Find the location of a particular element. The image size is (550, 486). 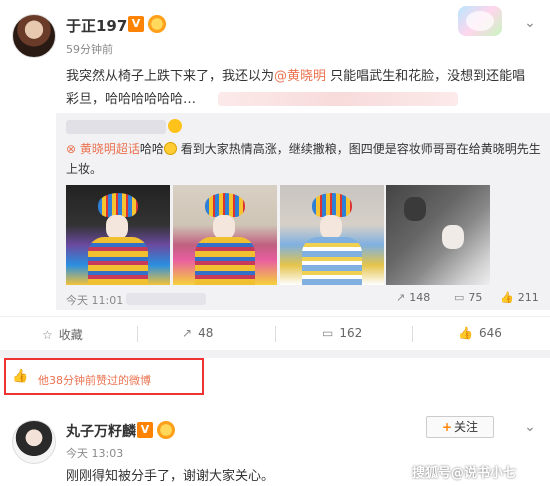

post-text-suffix: 只能唱武生和花脸，没想到还能唱 is located at coordinates (426, 76).